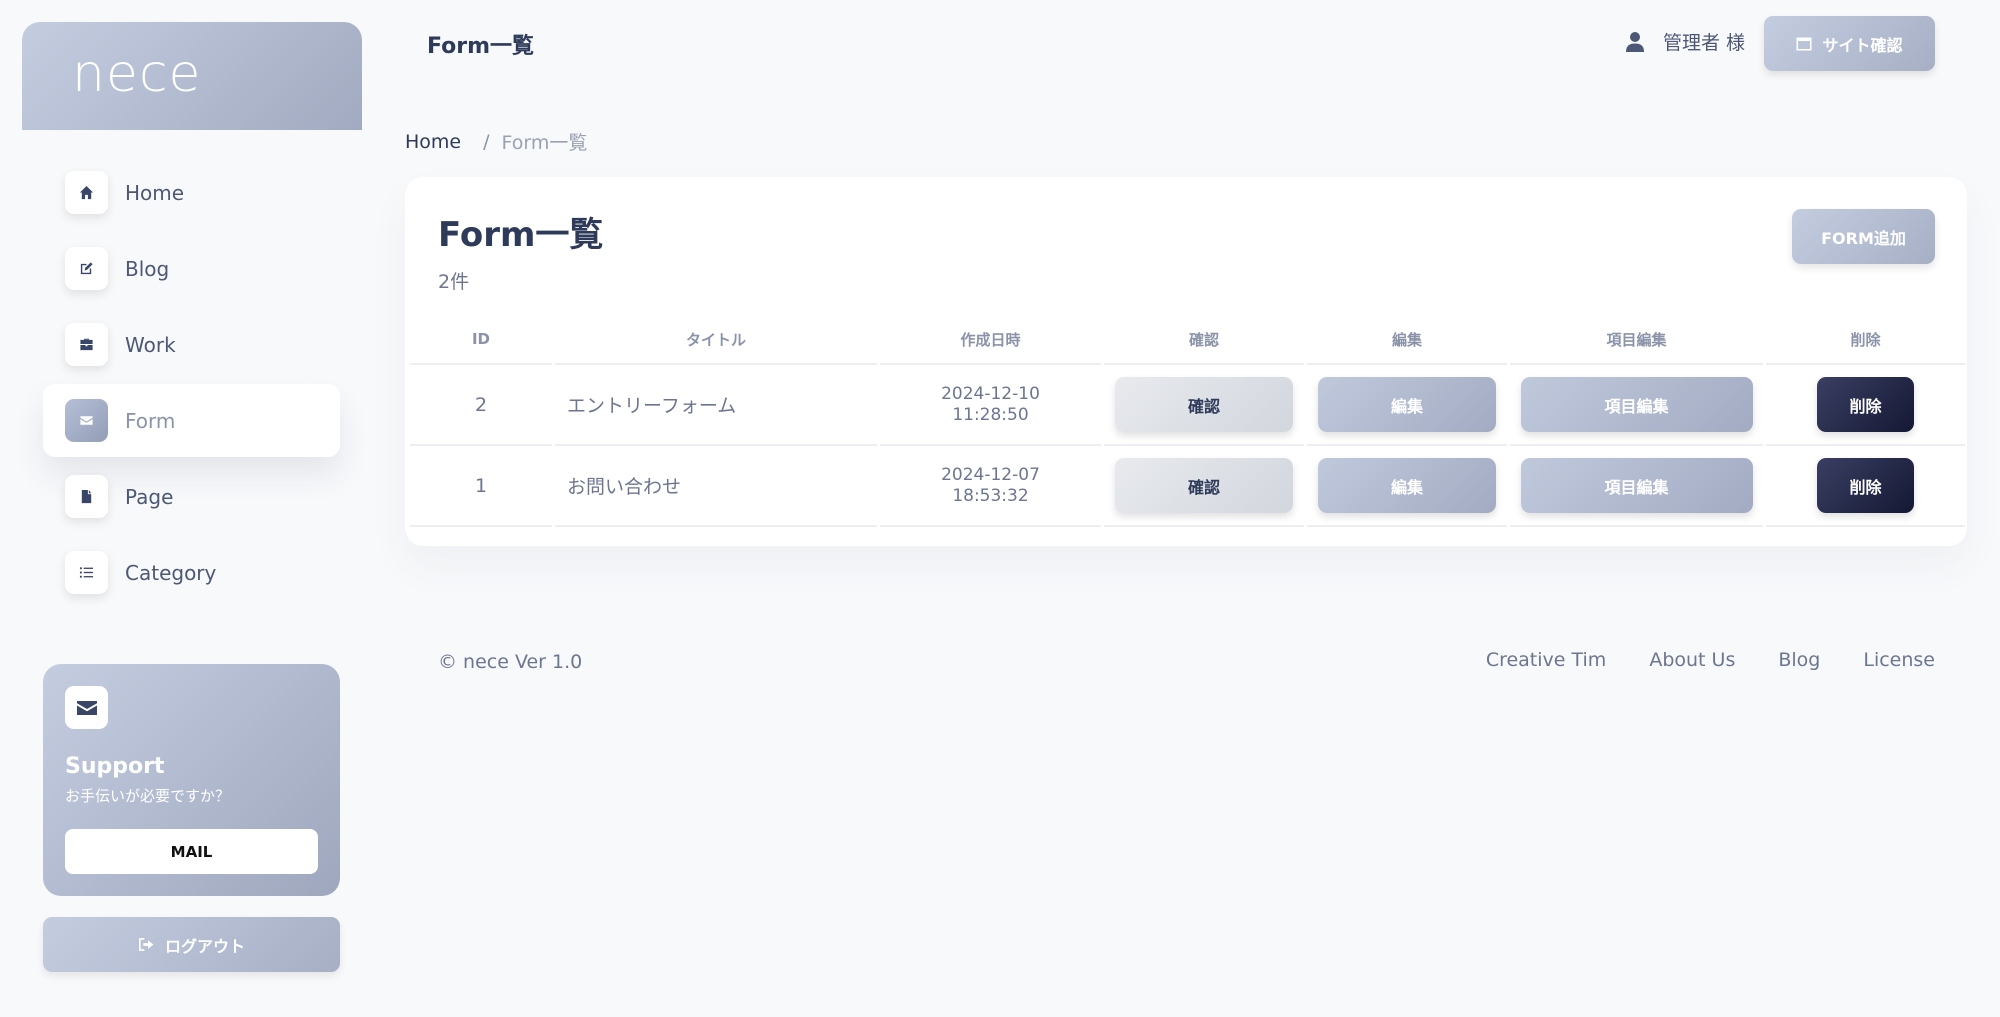 The width and height of the screenshot is (2000, 1017). I want to click on sidebar-nav: Home Blog Work Form Page Category, so click(191, 384).